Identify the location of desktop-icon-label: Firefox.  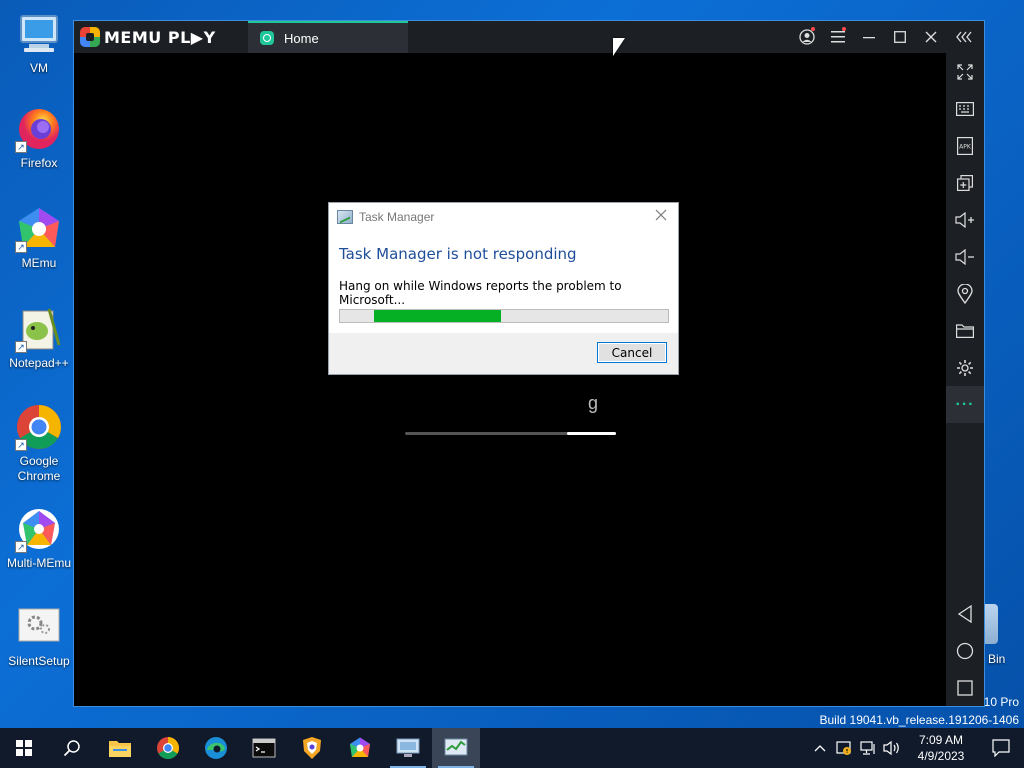
(39, 163).